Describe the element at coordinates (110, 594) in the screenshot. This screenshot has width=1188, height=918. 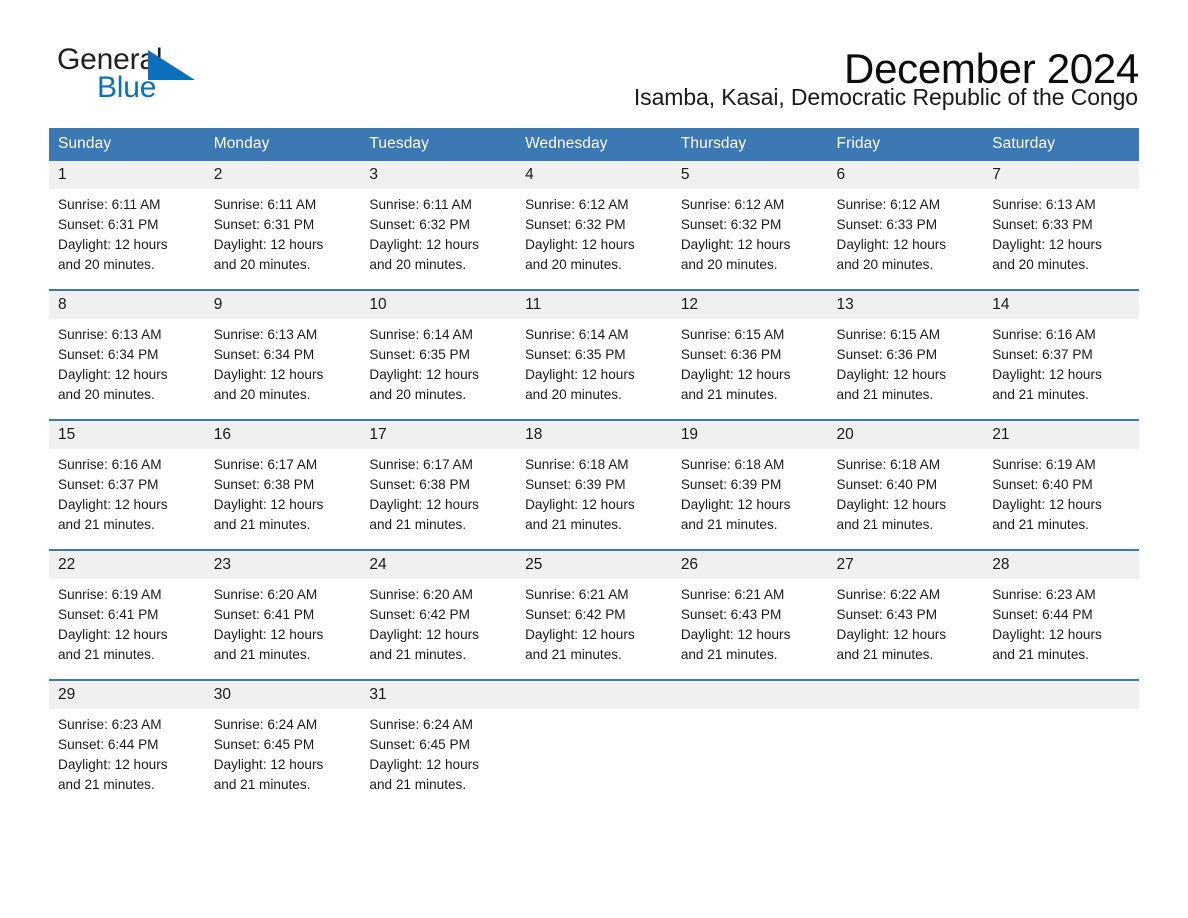
I see `sunrise-text: Sunrise: 6:19 AM` at that location.